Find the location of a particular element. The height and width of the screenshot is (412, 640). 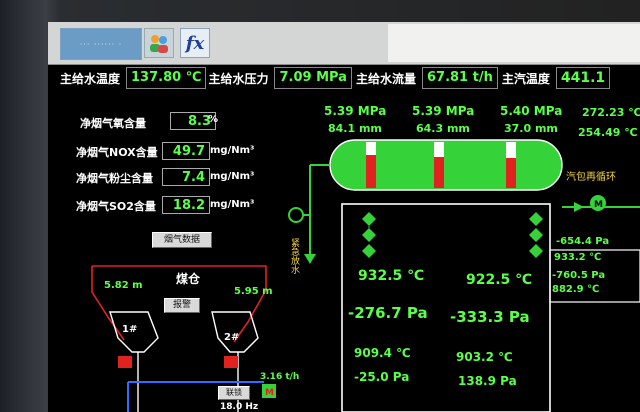

emergency-drain-label: 紧急放水 is located at coordinates (294, 256).